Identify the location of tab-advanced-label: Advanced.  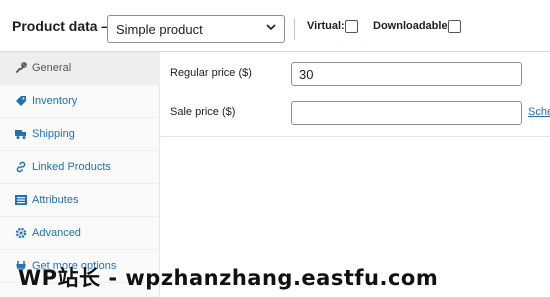
(56, 233).